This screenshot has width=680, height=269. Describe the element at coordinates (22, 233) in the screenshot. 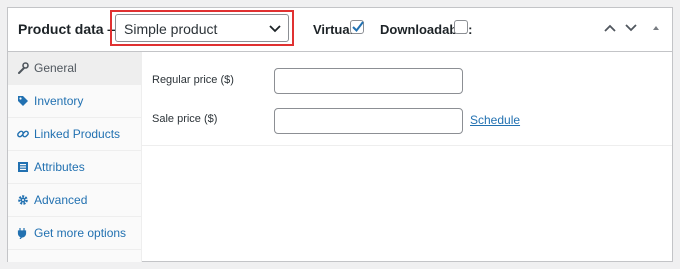

I see `plugin-icon` at that location.